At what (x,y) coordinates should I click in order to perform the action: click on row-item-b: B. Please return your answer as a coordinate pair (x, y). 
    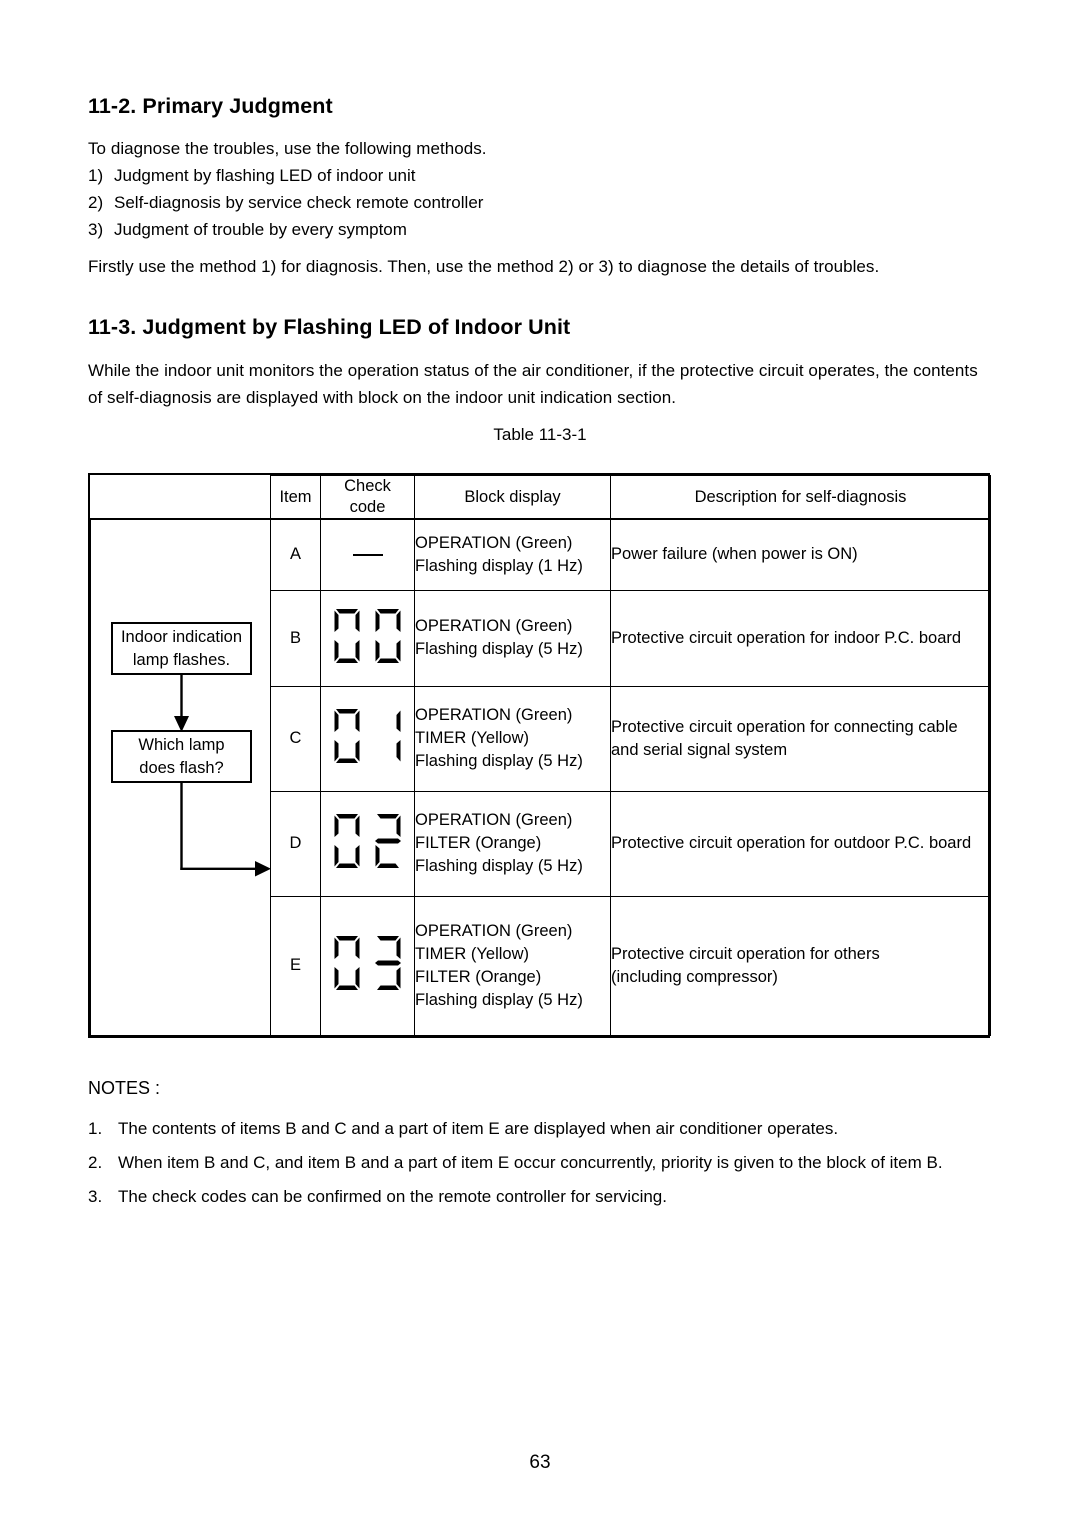
    Looking at the image, I should click on (295, 638).